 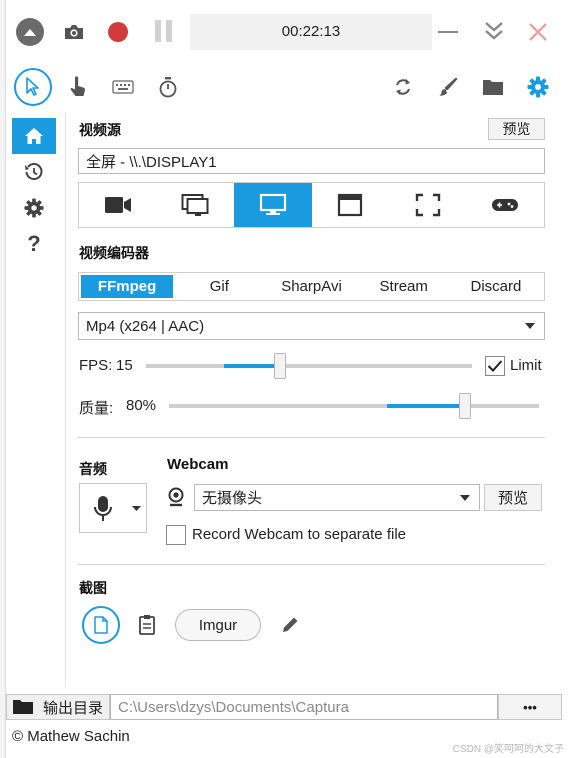 I want to click on quality-label: 质量:, so click(x=96, y=408).